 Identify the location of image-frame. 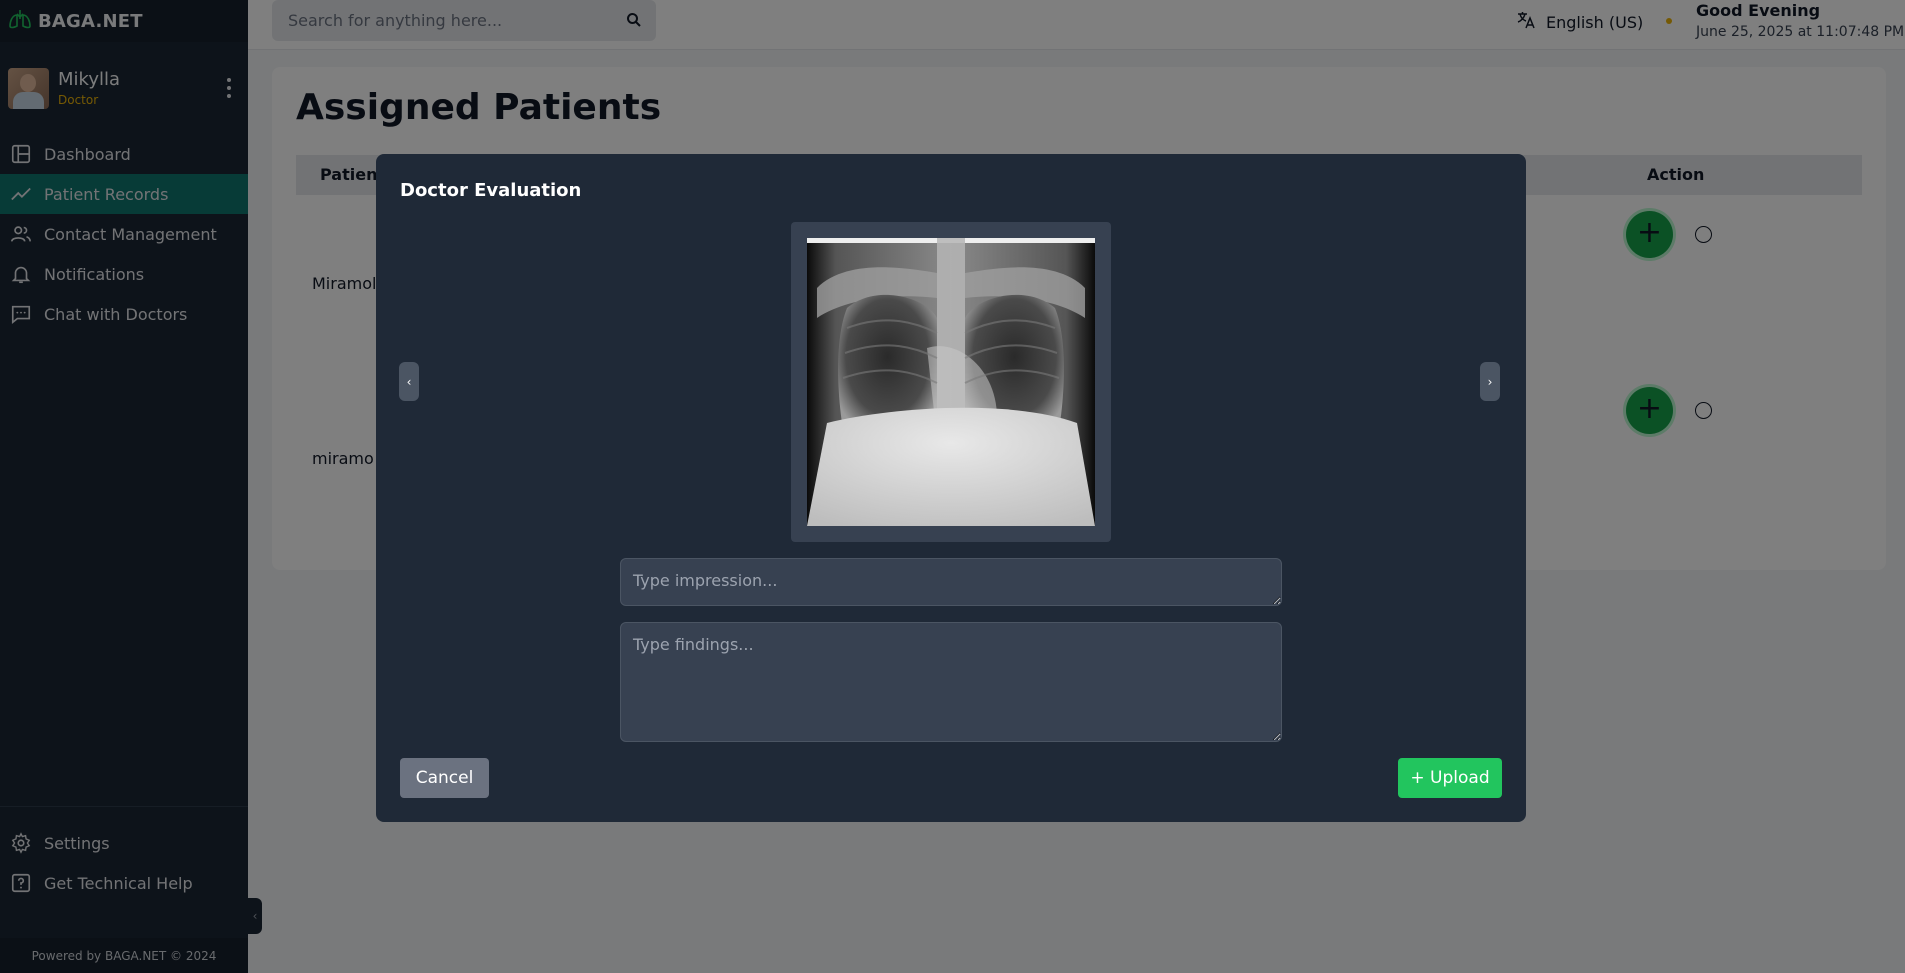
(951, 382).